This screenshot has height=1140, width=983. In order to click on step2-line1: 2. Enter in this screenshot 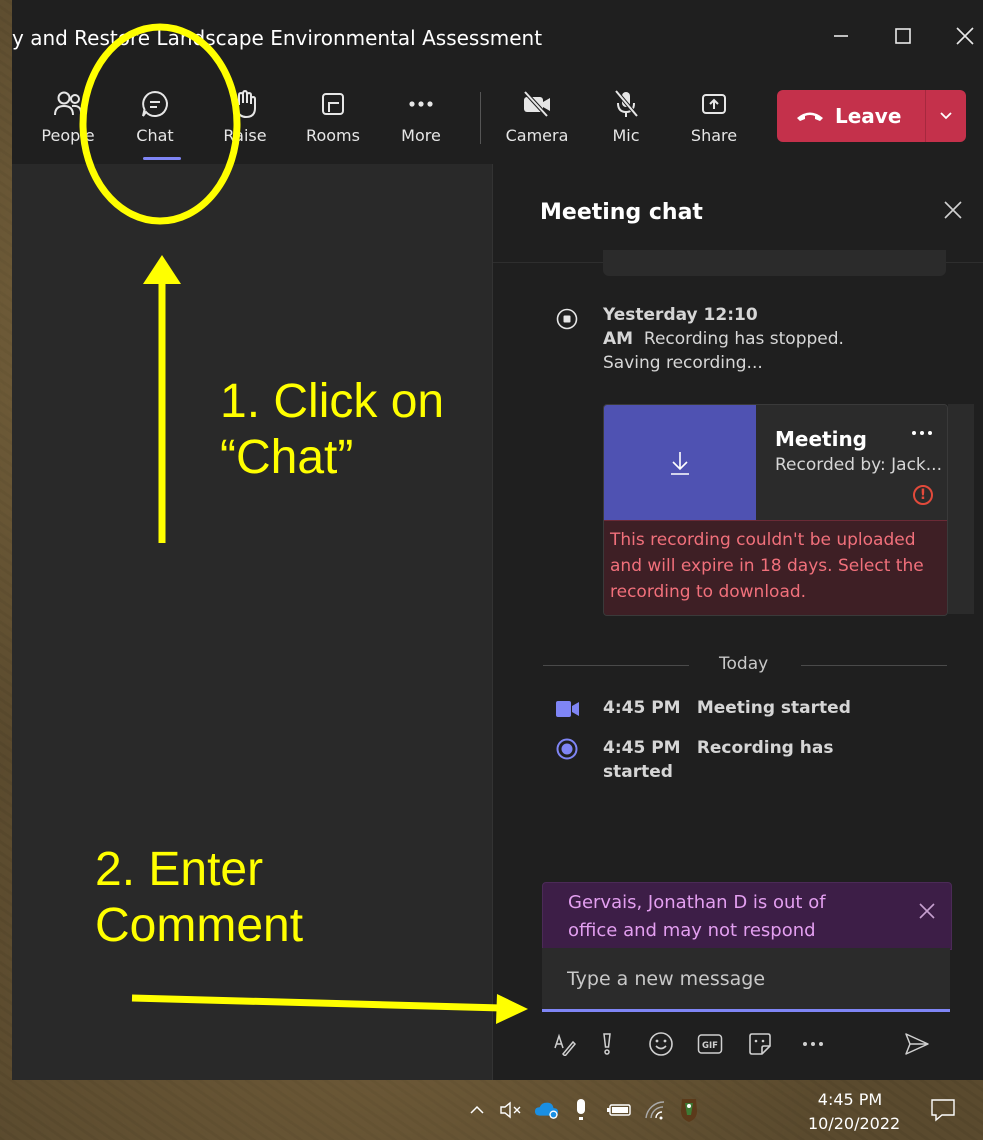, I will do `click(179, 869)`.